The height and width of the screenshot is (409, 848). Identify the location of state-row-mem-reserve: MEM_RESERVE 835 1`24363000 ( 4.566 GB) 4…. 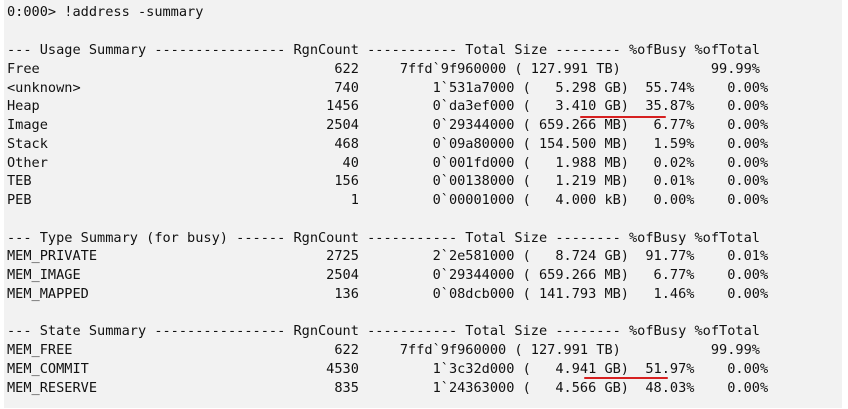
(388, 388).